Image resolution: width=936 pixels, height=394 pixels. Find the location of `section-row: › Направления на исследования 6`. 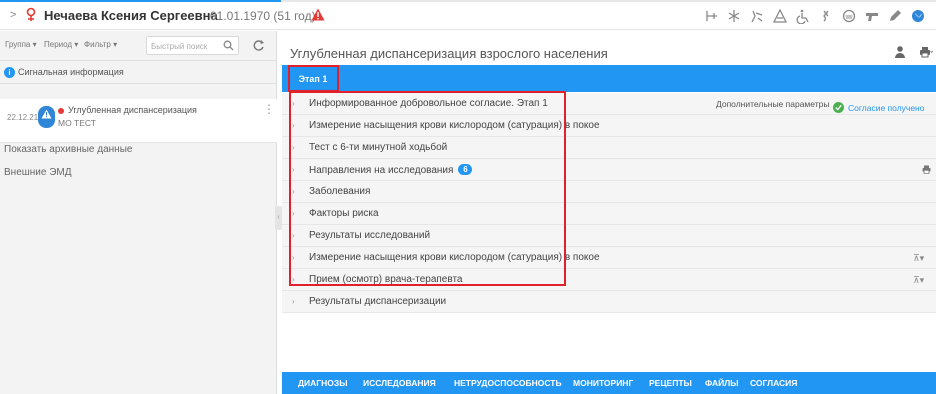

section-row: › Направления на исследования 6 is located at coordinates (609, 170).